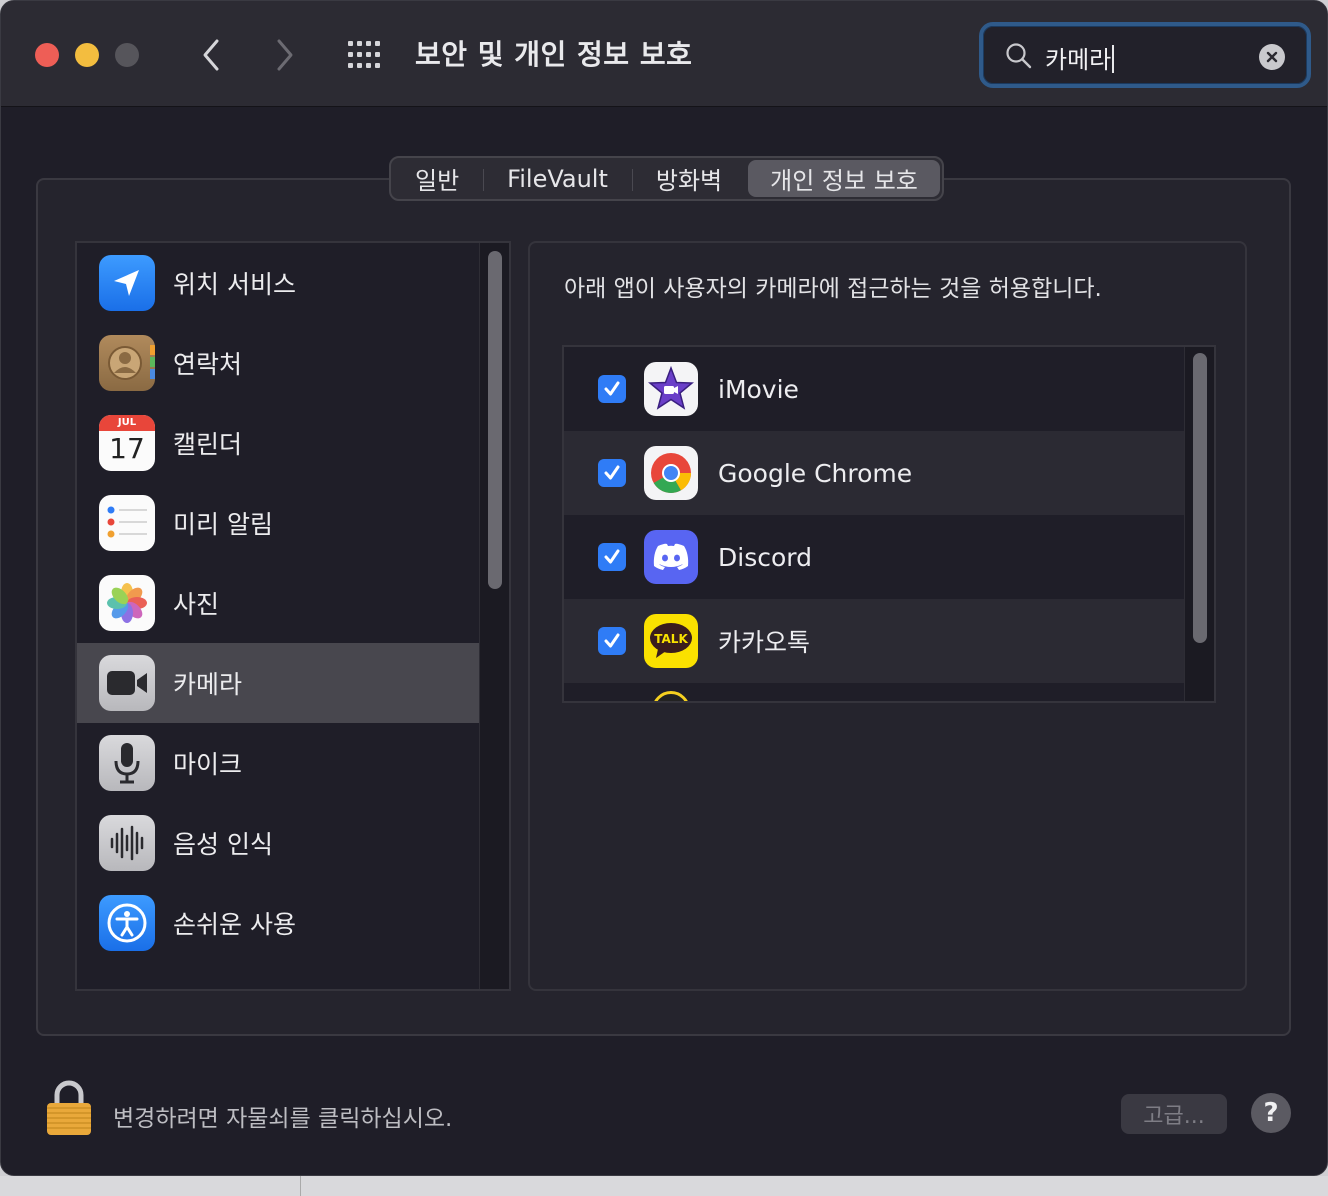  Describe the element at coordinates (494, 616) in the screenshot. I see `sidebar-scrollbar` at that location.